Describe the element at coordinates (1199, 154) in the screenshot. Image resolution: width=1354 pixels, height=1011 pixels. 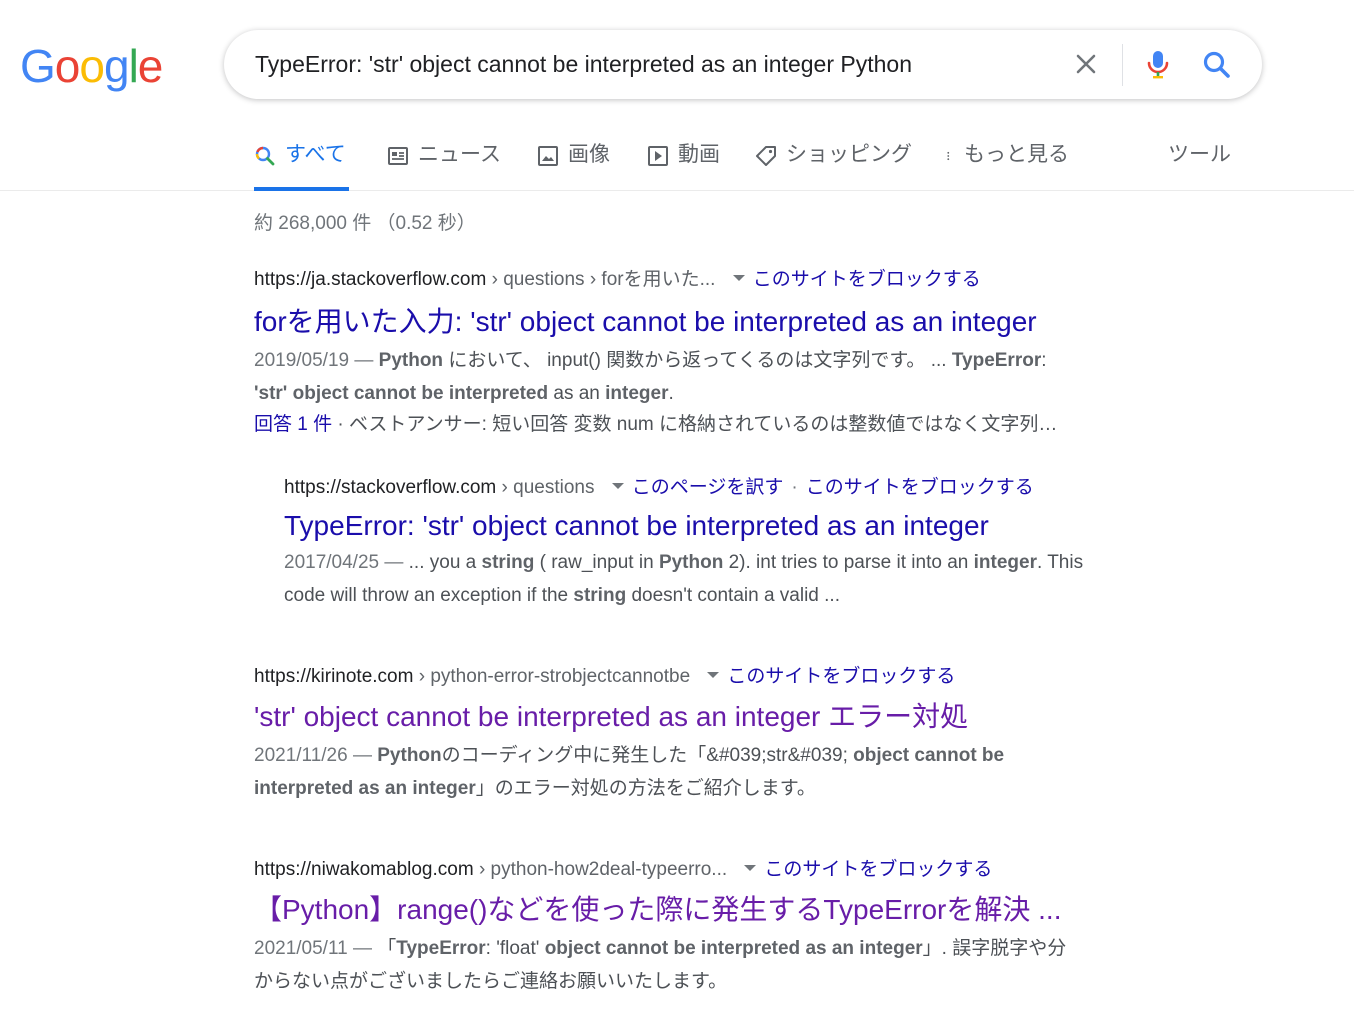
I see `tab-label: ツール` at that location.